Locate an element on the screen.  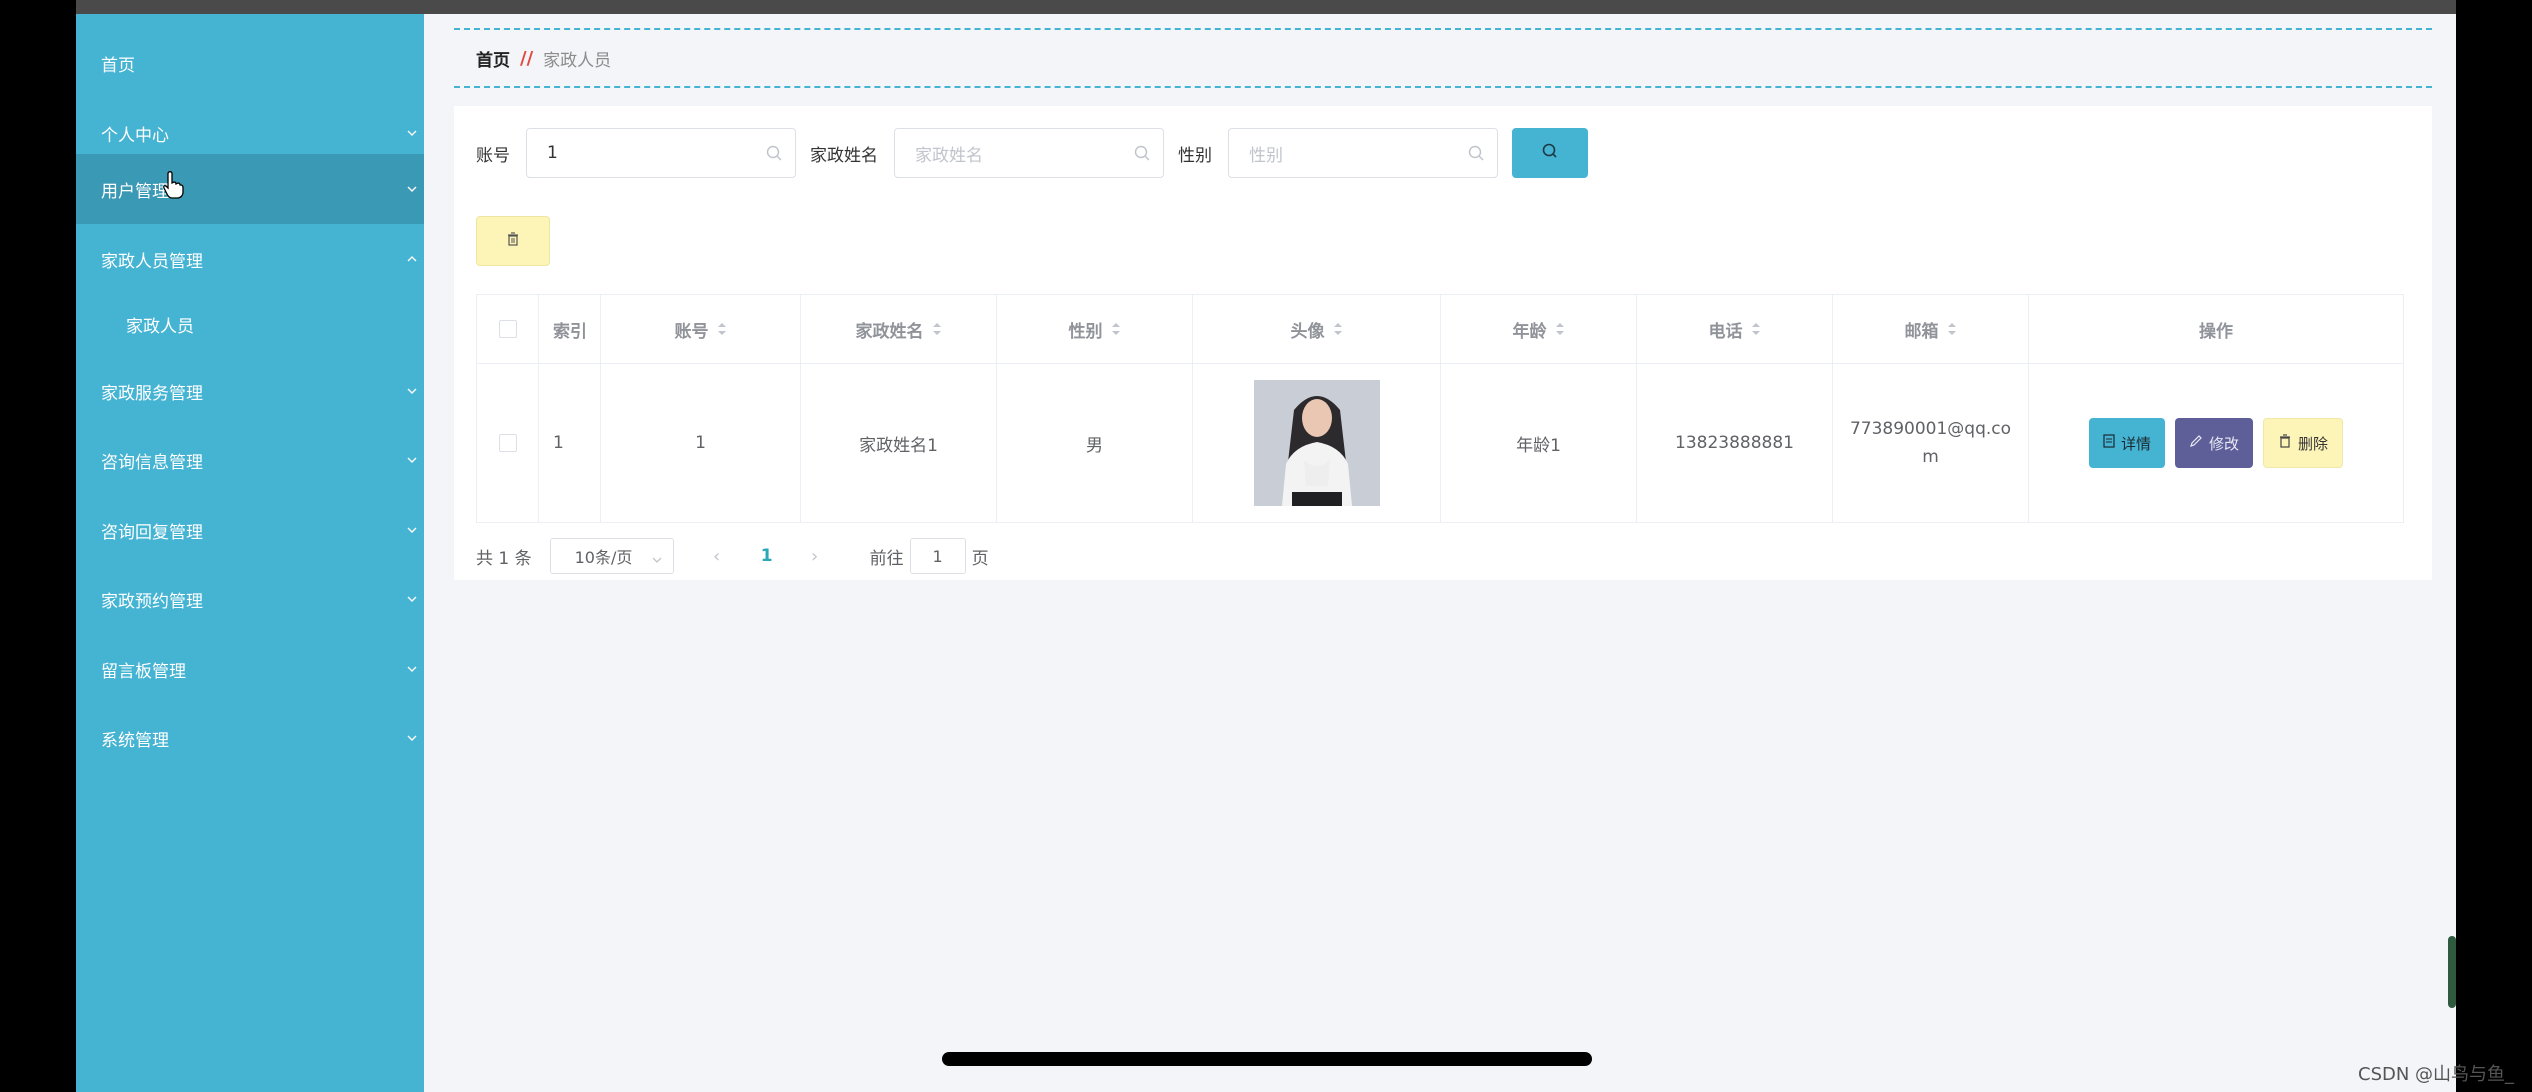
header-name: 家政姓名 is located at coordinates (899, 329).